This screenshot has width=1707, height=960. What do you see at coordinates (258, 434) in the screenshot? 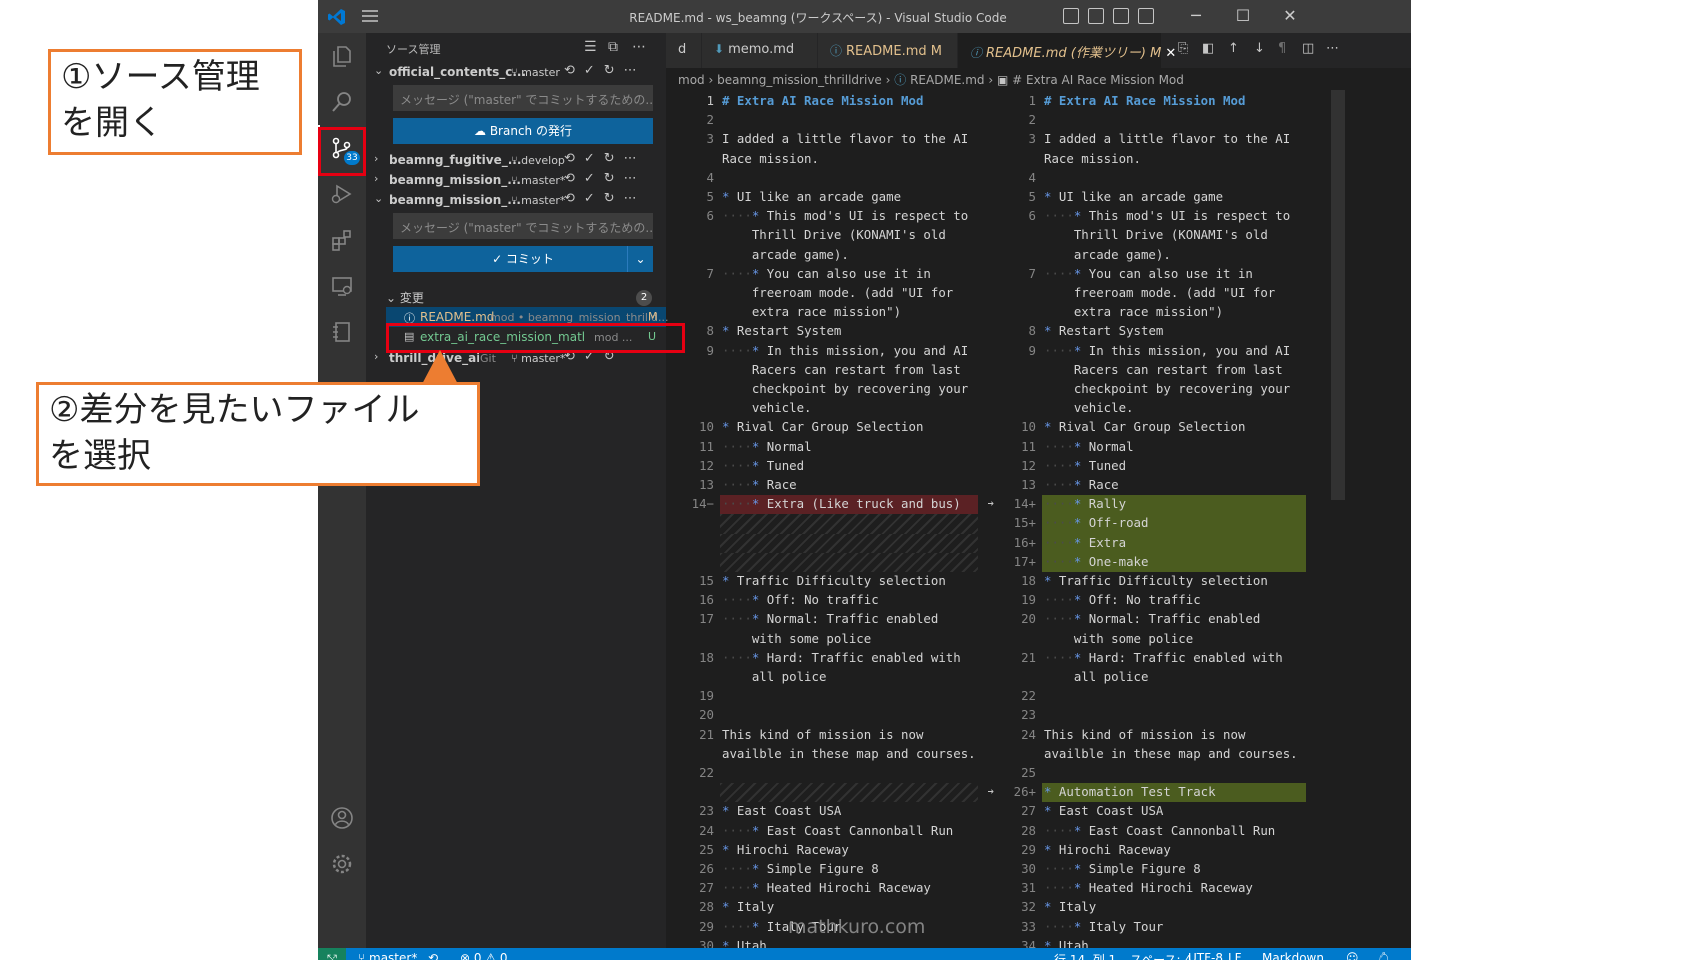
I see `callout-step2: ②差分を見たいファイル を選択` at bounding box center [258, 434].